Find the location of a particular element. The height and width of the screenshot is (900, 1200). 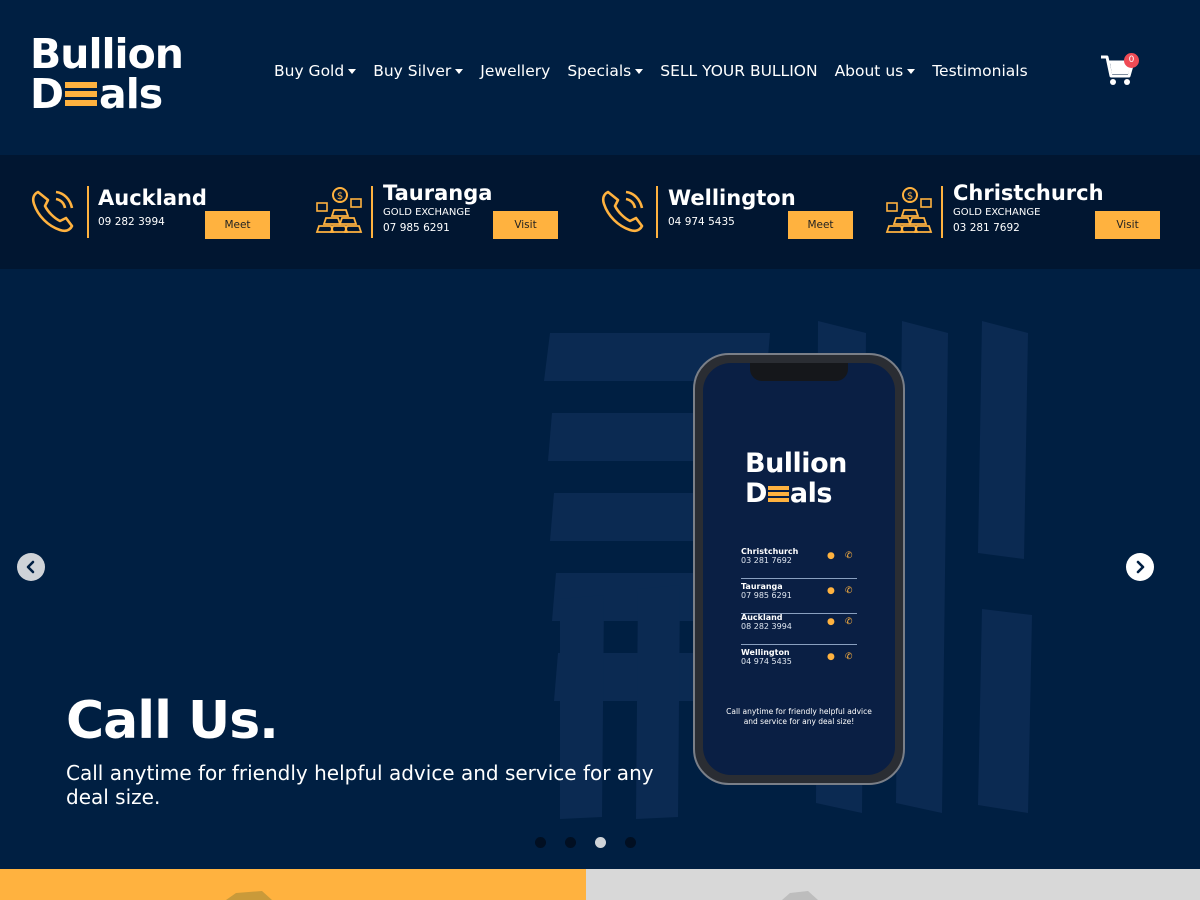

location-phone: 03 281 7692 is located at coordinates (986, 228).